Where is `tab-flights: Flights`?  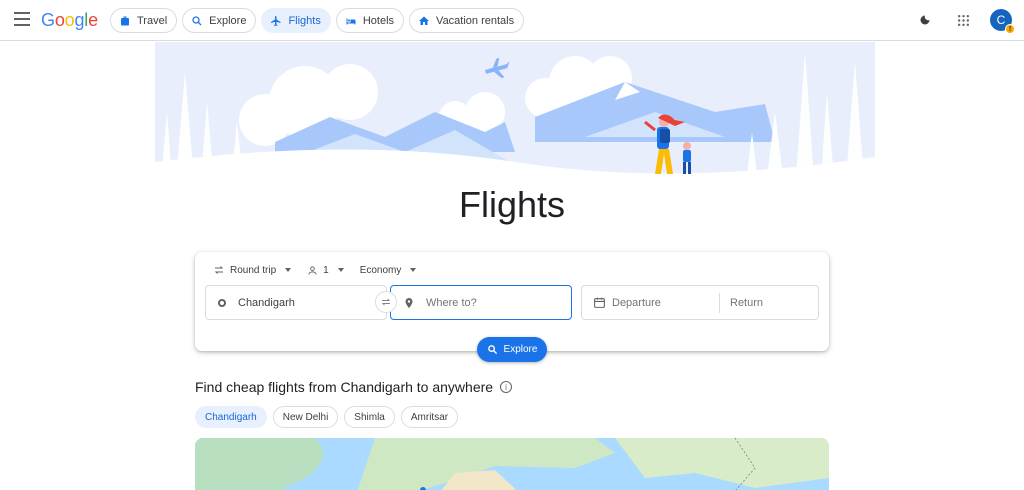 tab-flights: Flights is located at coordinates (296, 20).